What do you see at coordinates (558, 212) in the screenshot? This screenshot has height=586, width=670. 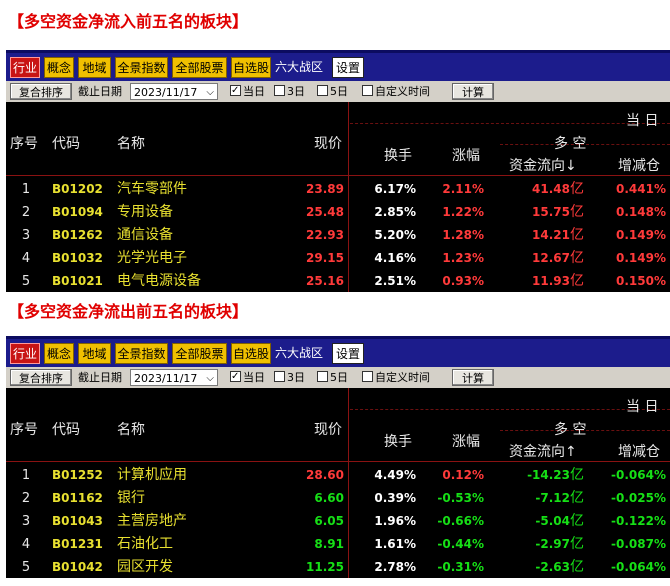 I see `fund-flow-cell: 15.75亿` at bounding box center [558, 212].